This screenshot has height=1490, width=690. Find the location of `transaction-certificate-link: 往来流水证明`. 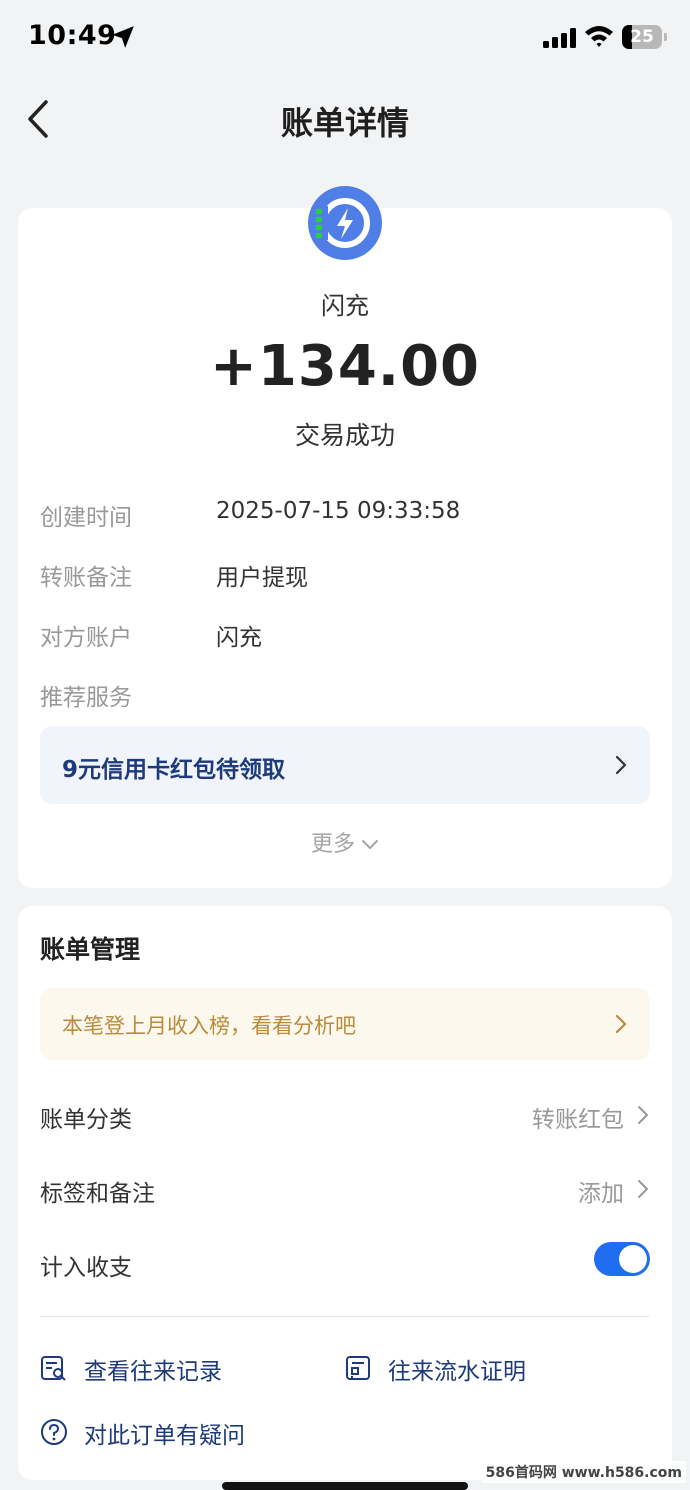

transaction-certificate-link: 往来流水证明 is located at coordinates (474, 1372).